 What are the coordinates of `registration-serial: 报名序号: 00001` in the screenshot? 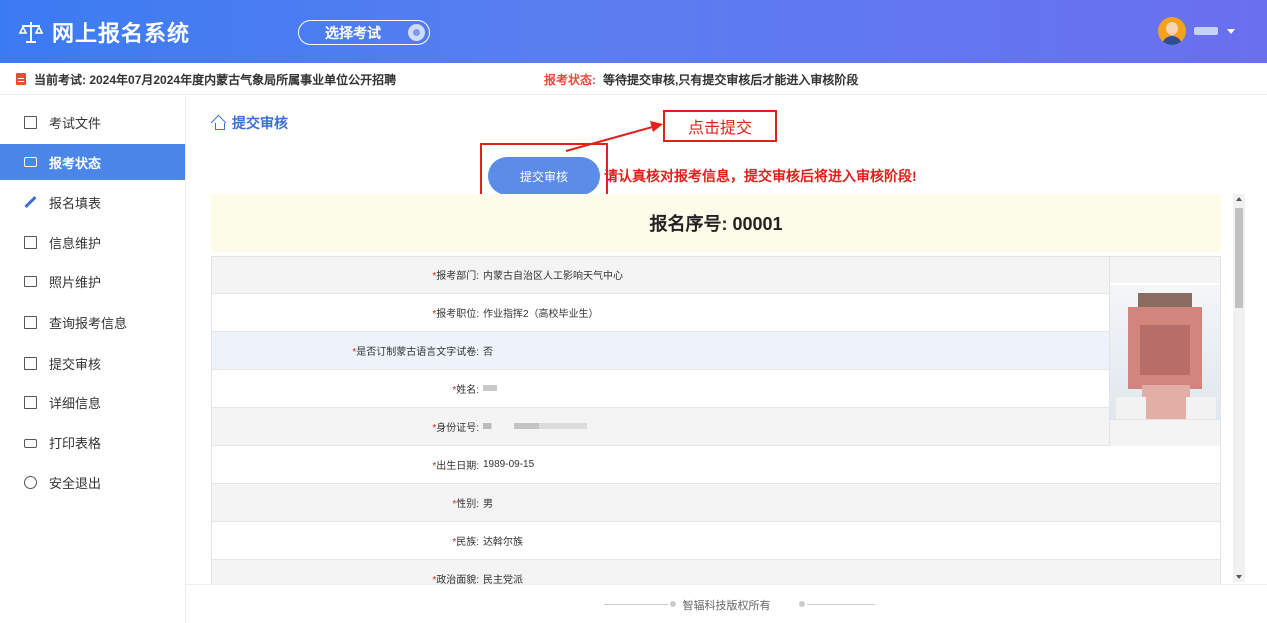 It's located at (716, 223).